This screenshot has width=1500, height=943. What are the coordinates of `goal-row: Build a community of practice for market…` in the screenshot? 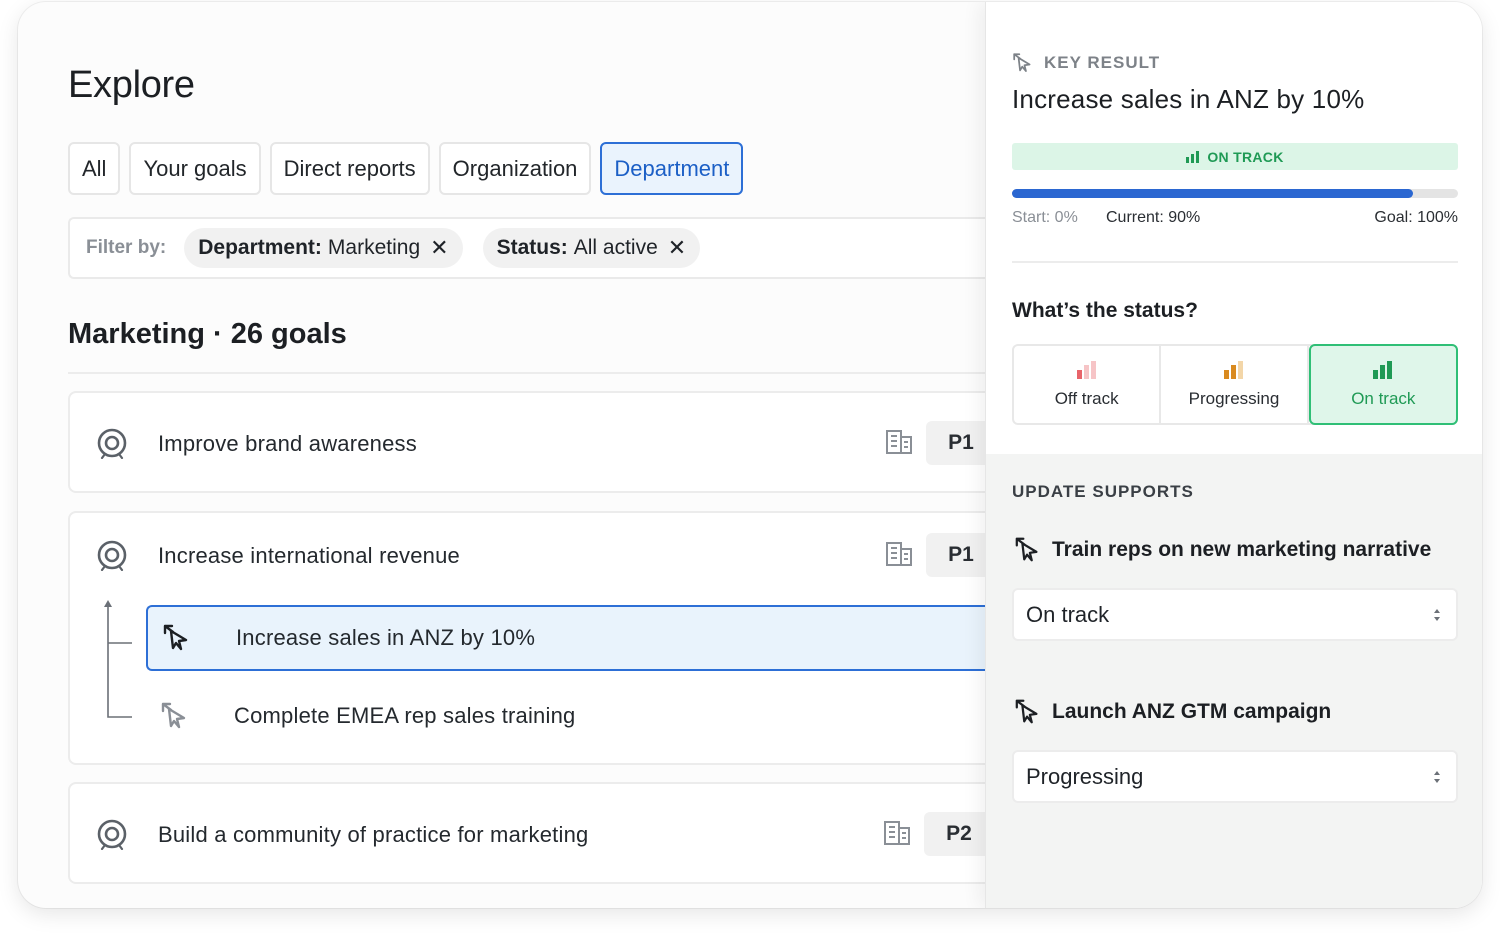 It's located at (540, 834).